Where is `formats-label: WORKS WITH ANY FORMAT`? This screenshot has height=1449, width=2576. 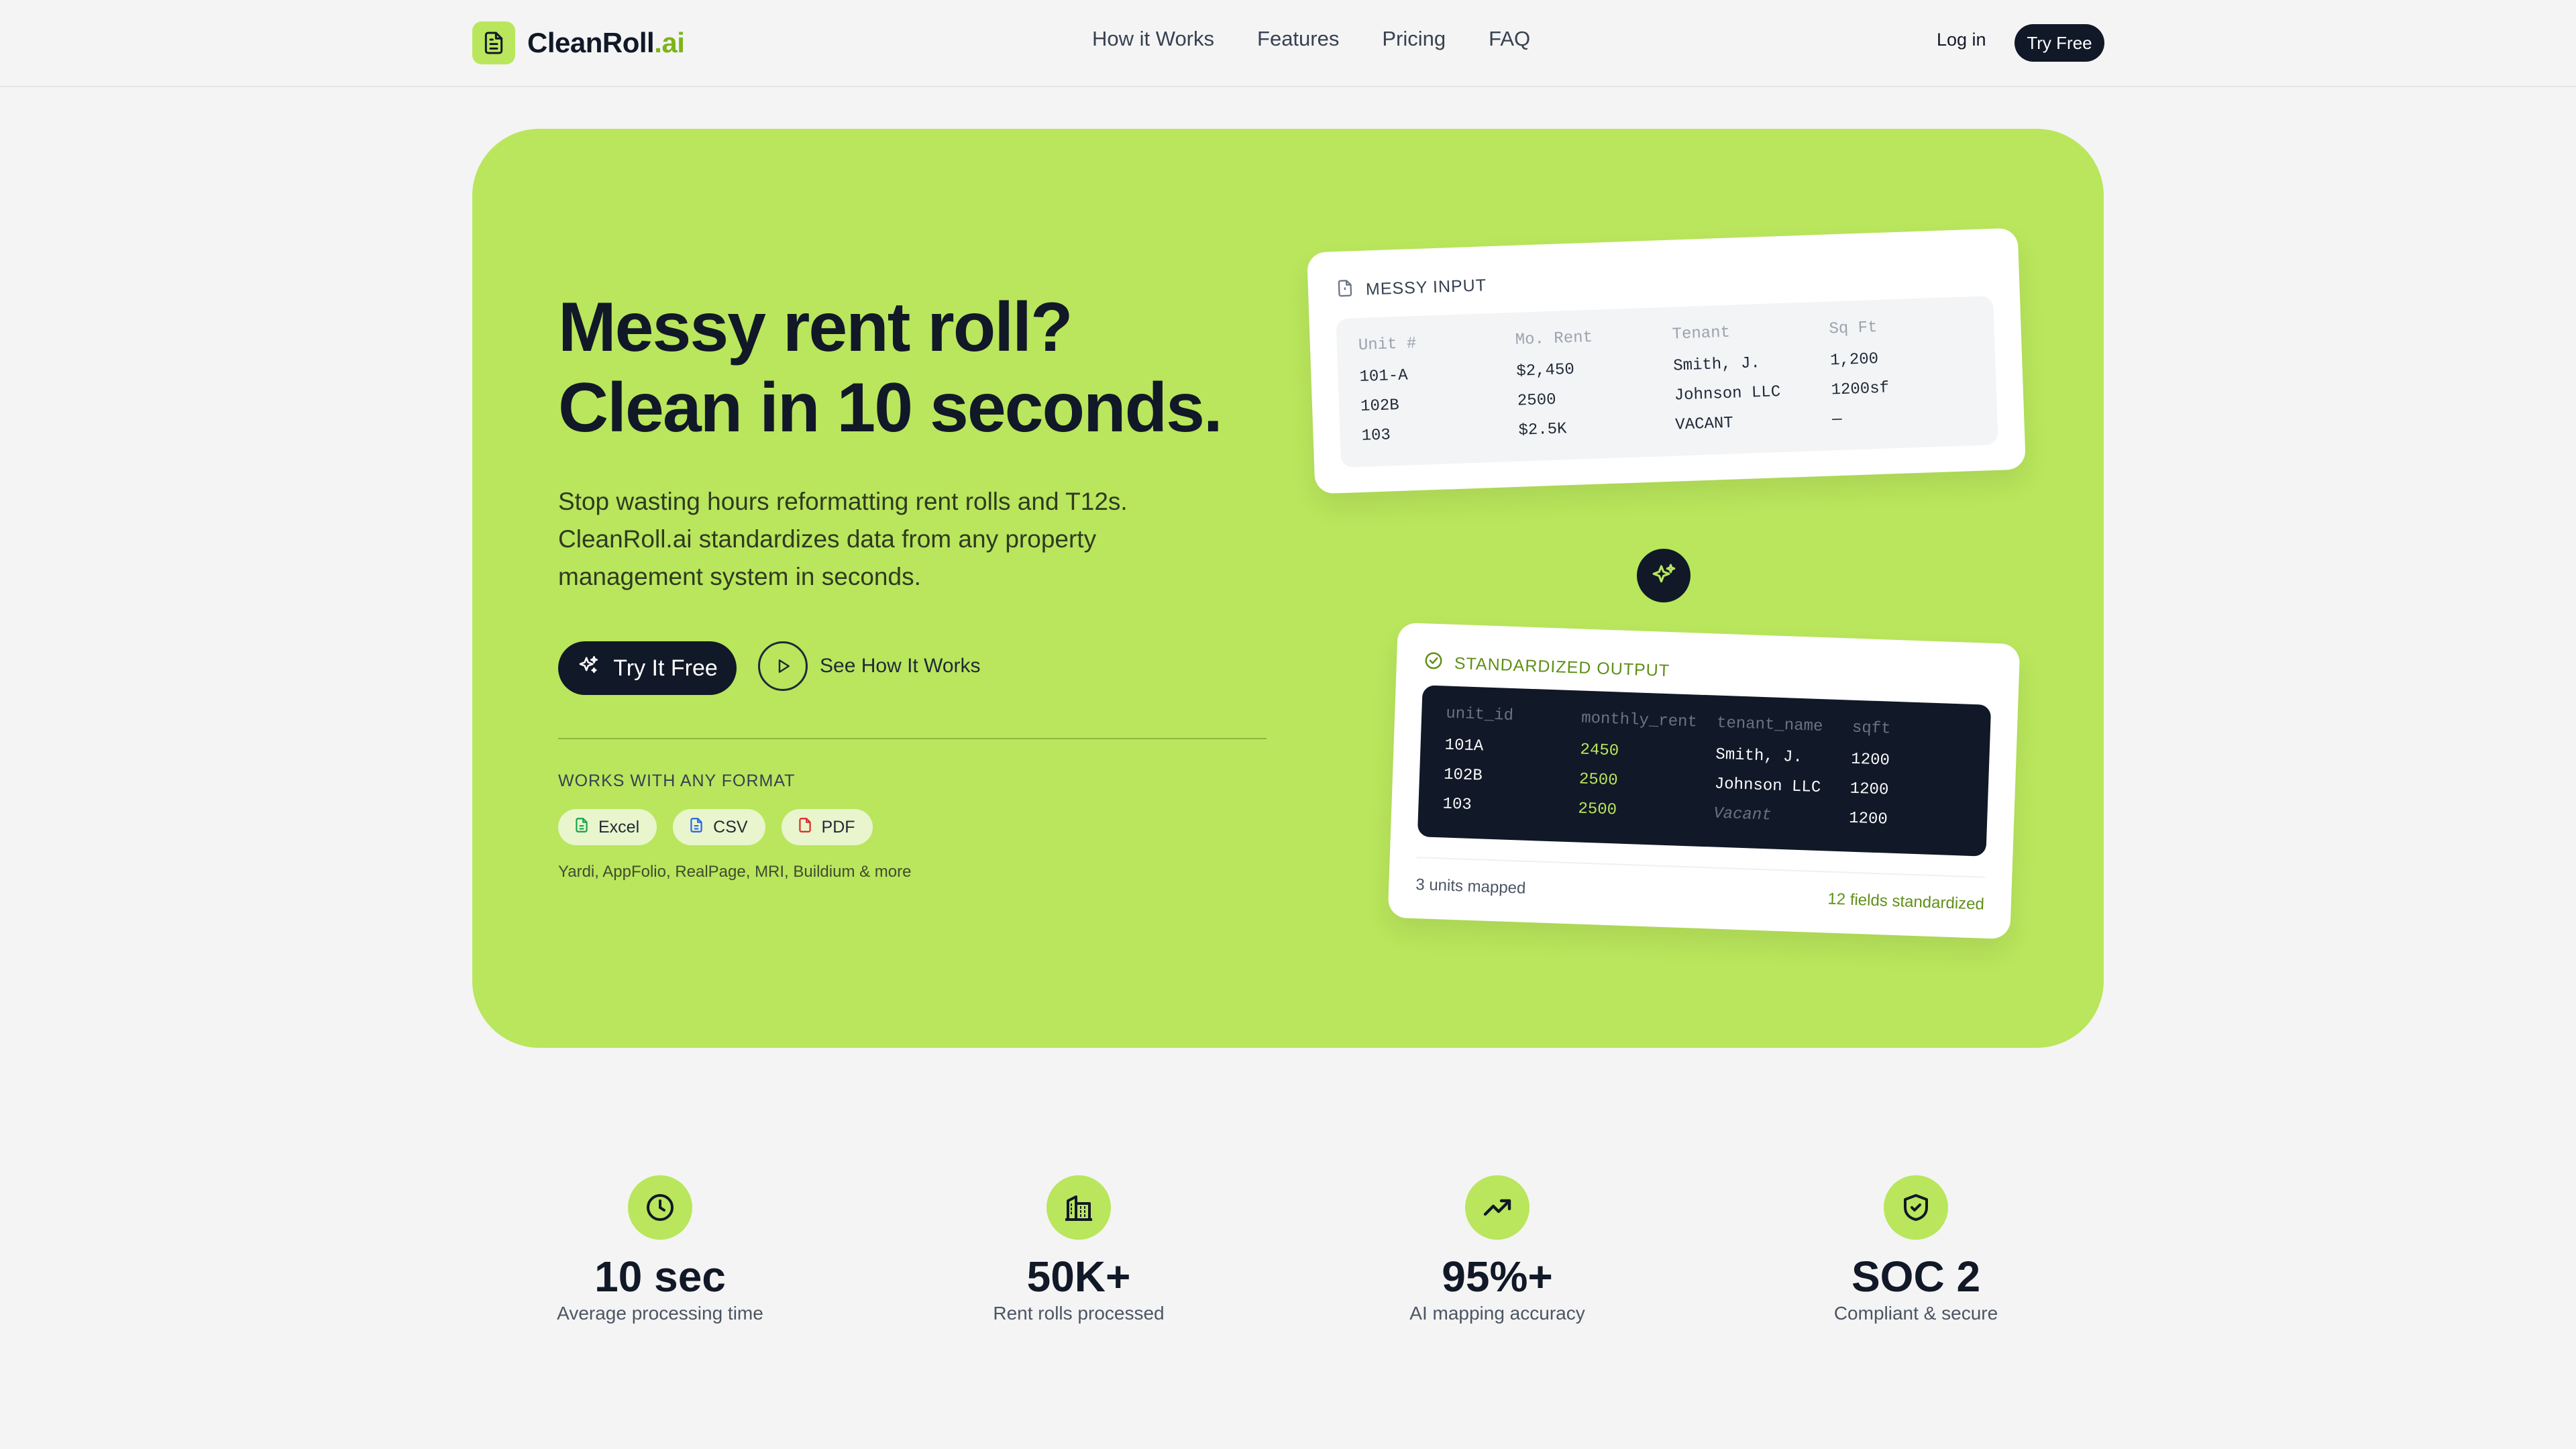 formats-label: WORKS WITH ANY FORMAT is located at coordinates (677, 780).